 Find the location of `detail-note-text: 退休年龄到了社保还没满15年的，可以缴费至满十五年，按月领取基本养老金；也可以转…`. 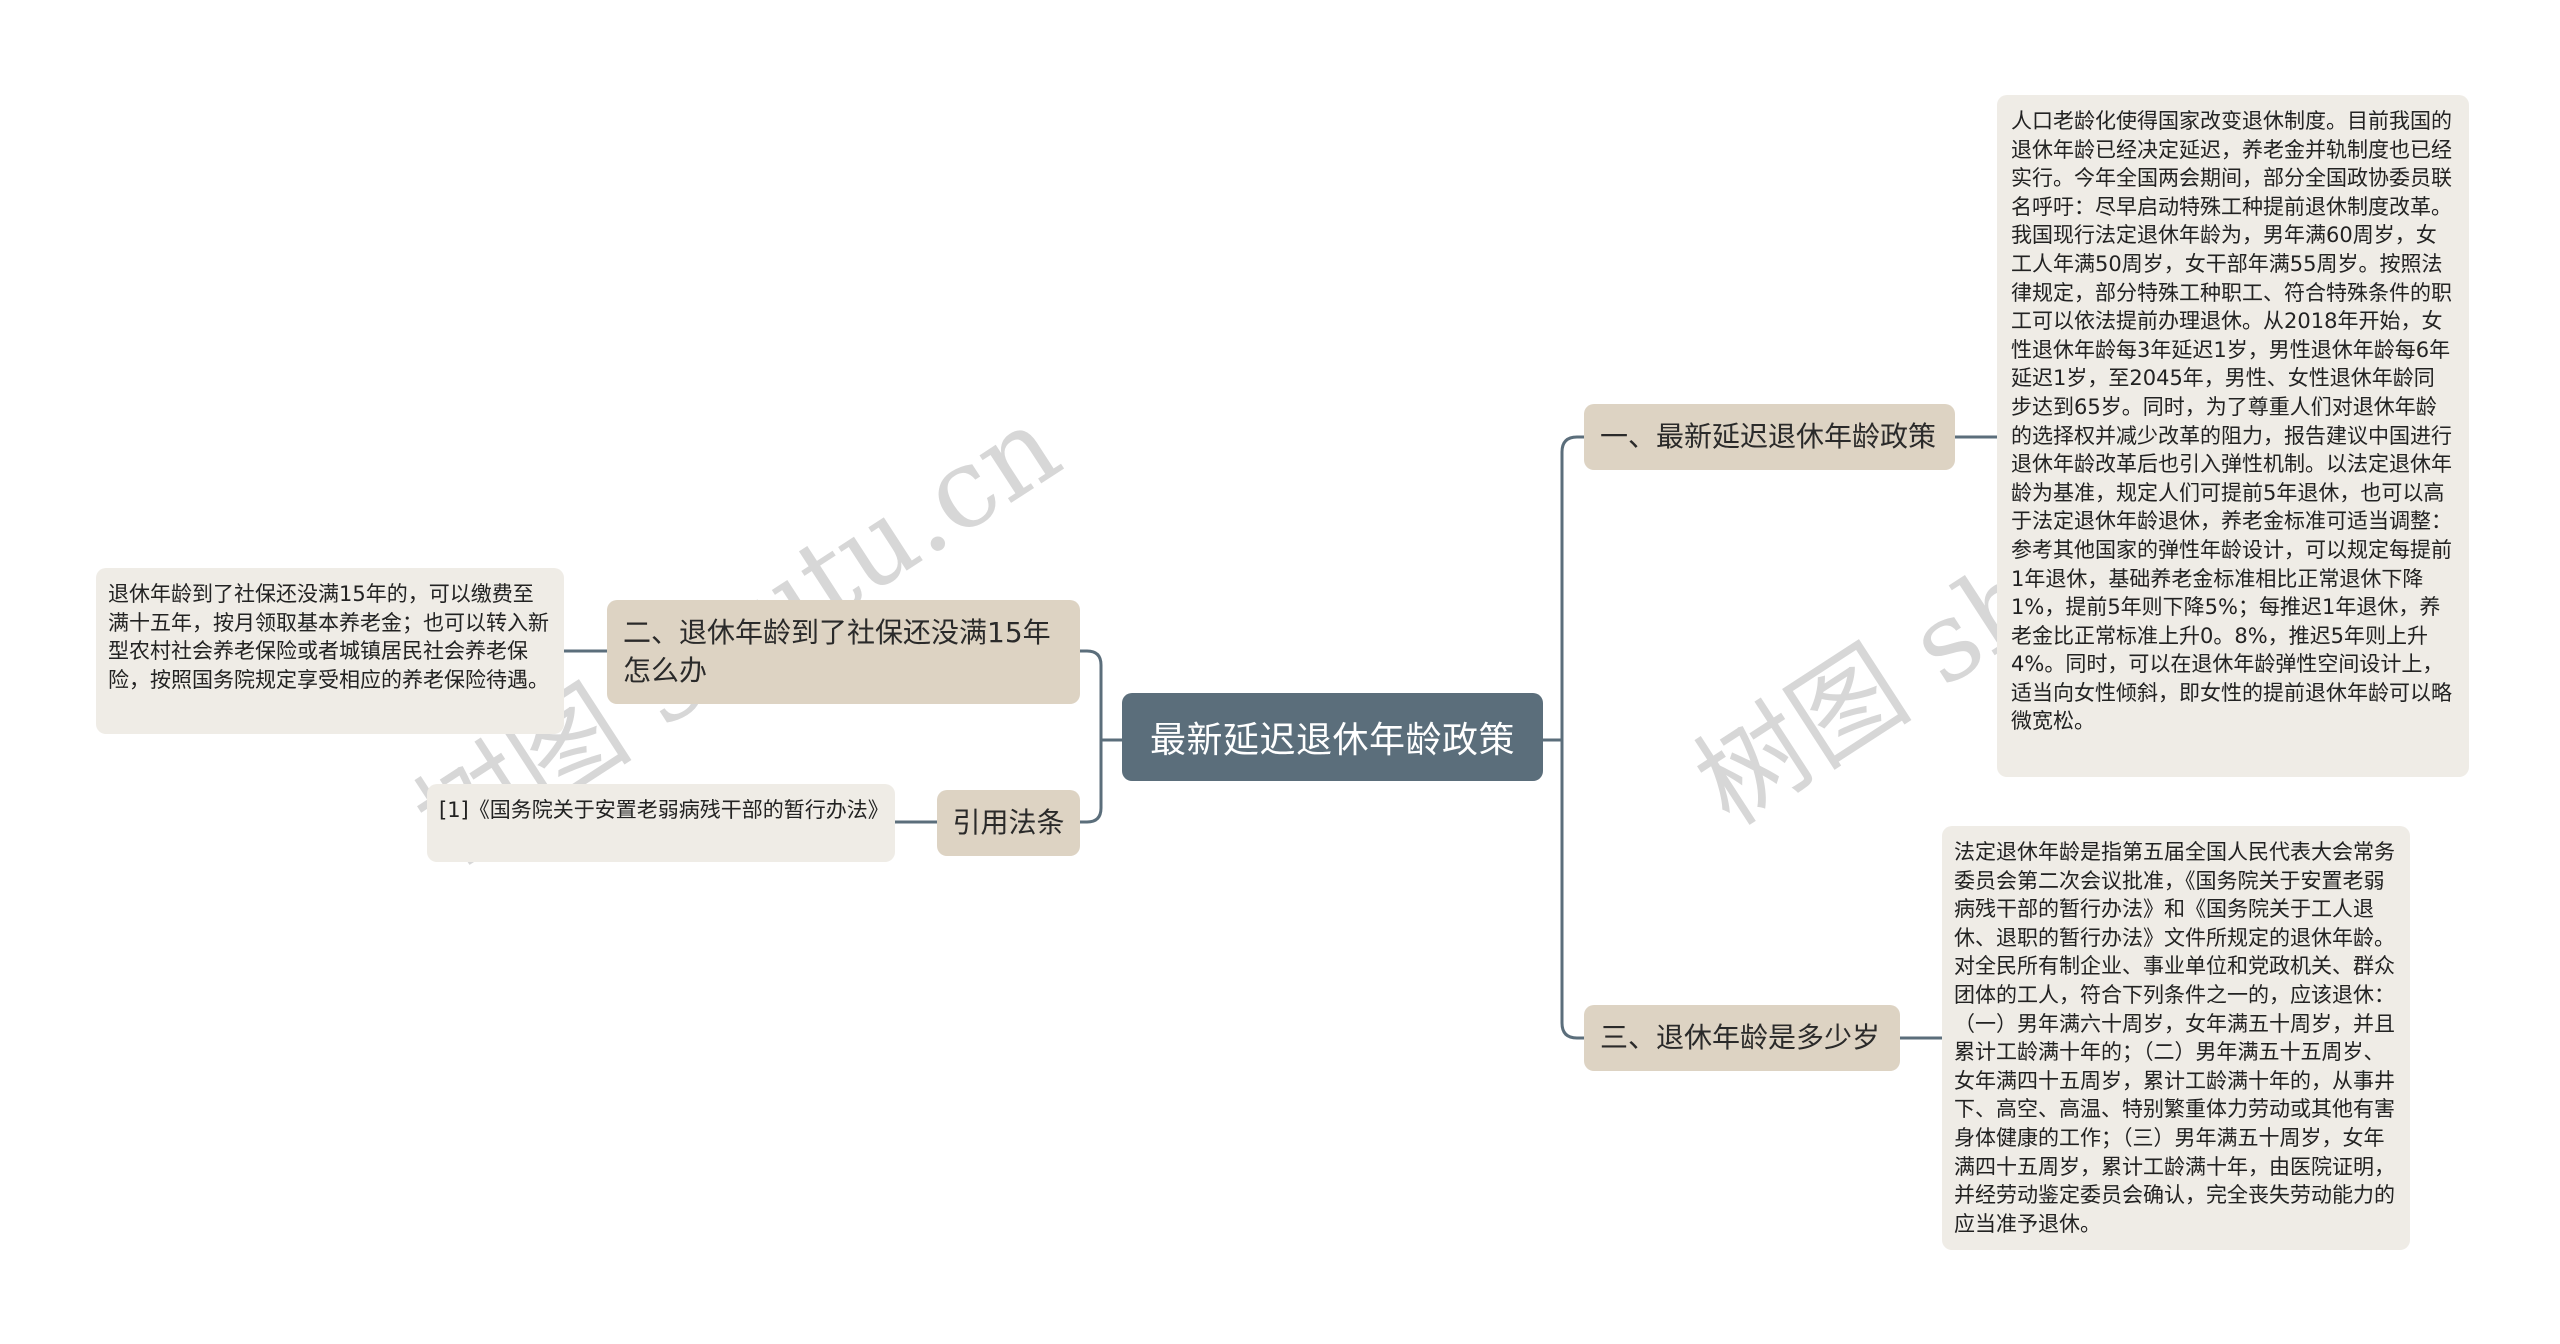

detail-note-text: 退休年龄到了社保还没满15年的，可以缴费至满十五年，按月领取基本养老金；也可以转… is located at coordinates (328, 637).